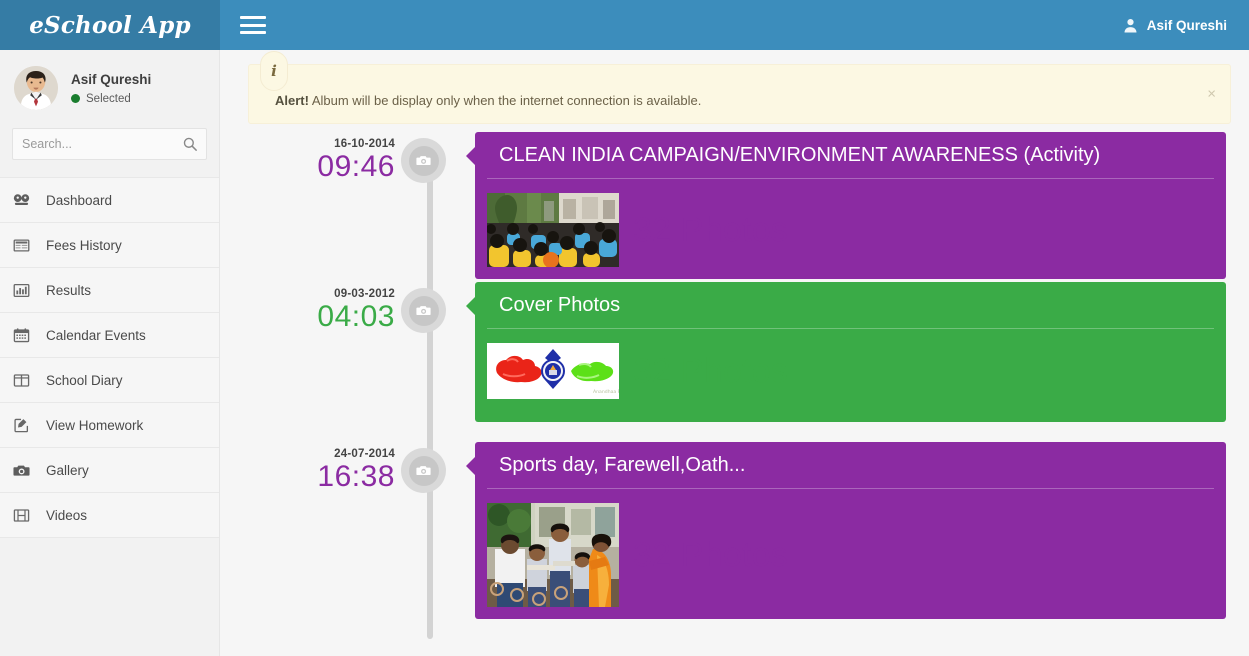  I want to click on prize-giving-ceremony-photo, so click(553, 555).